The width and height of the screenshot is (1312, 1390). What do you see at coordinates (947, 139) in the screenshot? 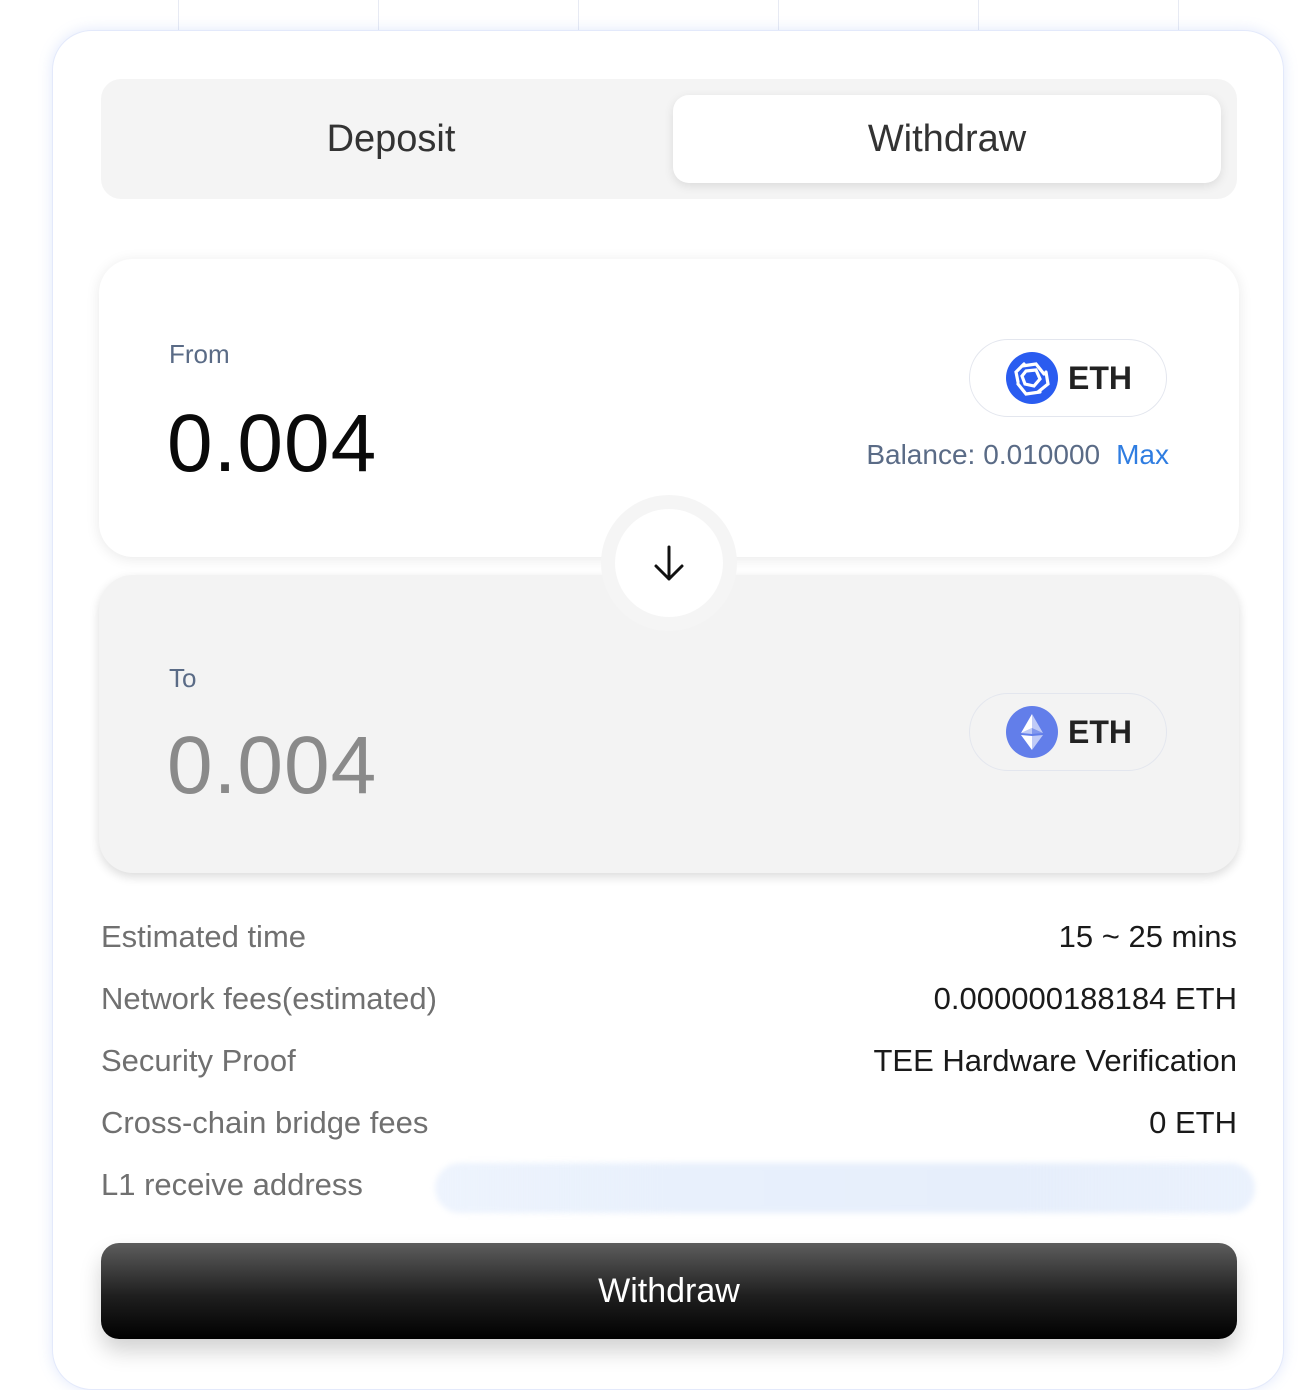
I see `tab-withdraw: Withdraw` at bounding box center [947, 139].